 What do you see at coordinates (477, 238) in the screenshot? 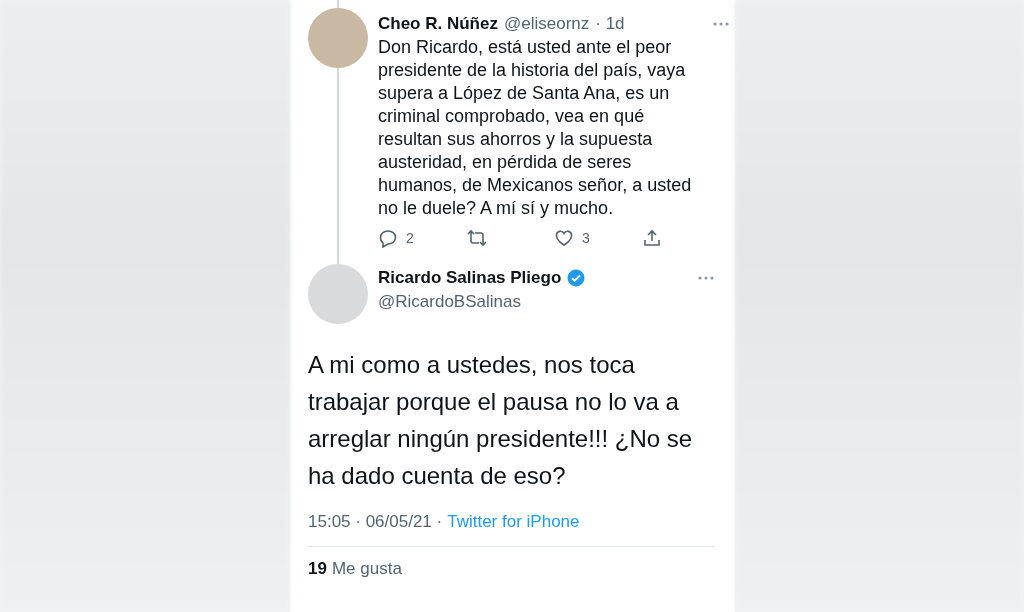
I see `retweet-icon` at bounding box center [477, 238].